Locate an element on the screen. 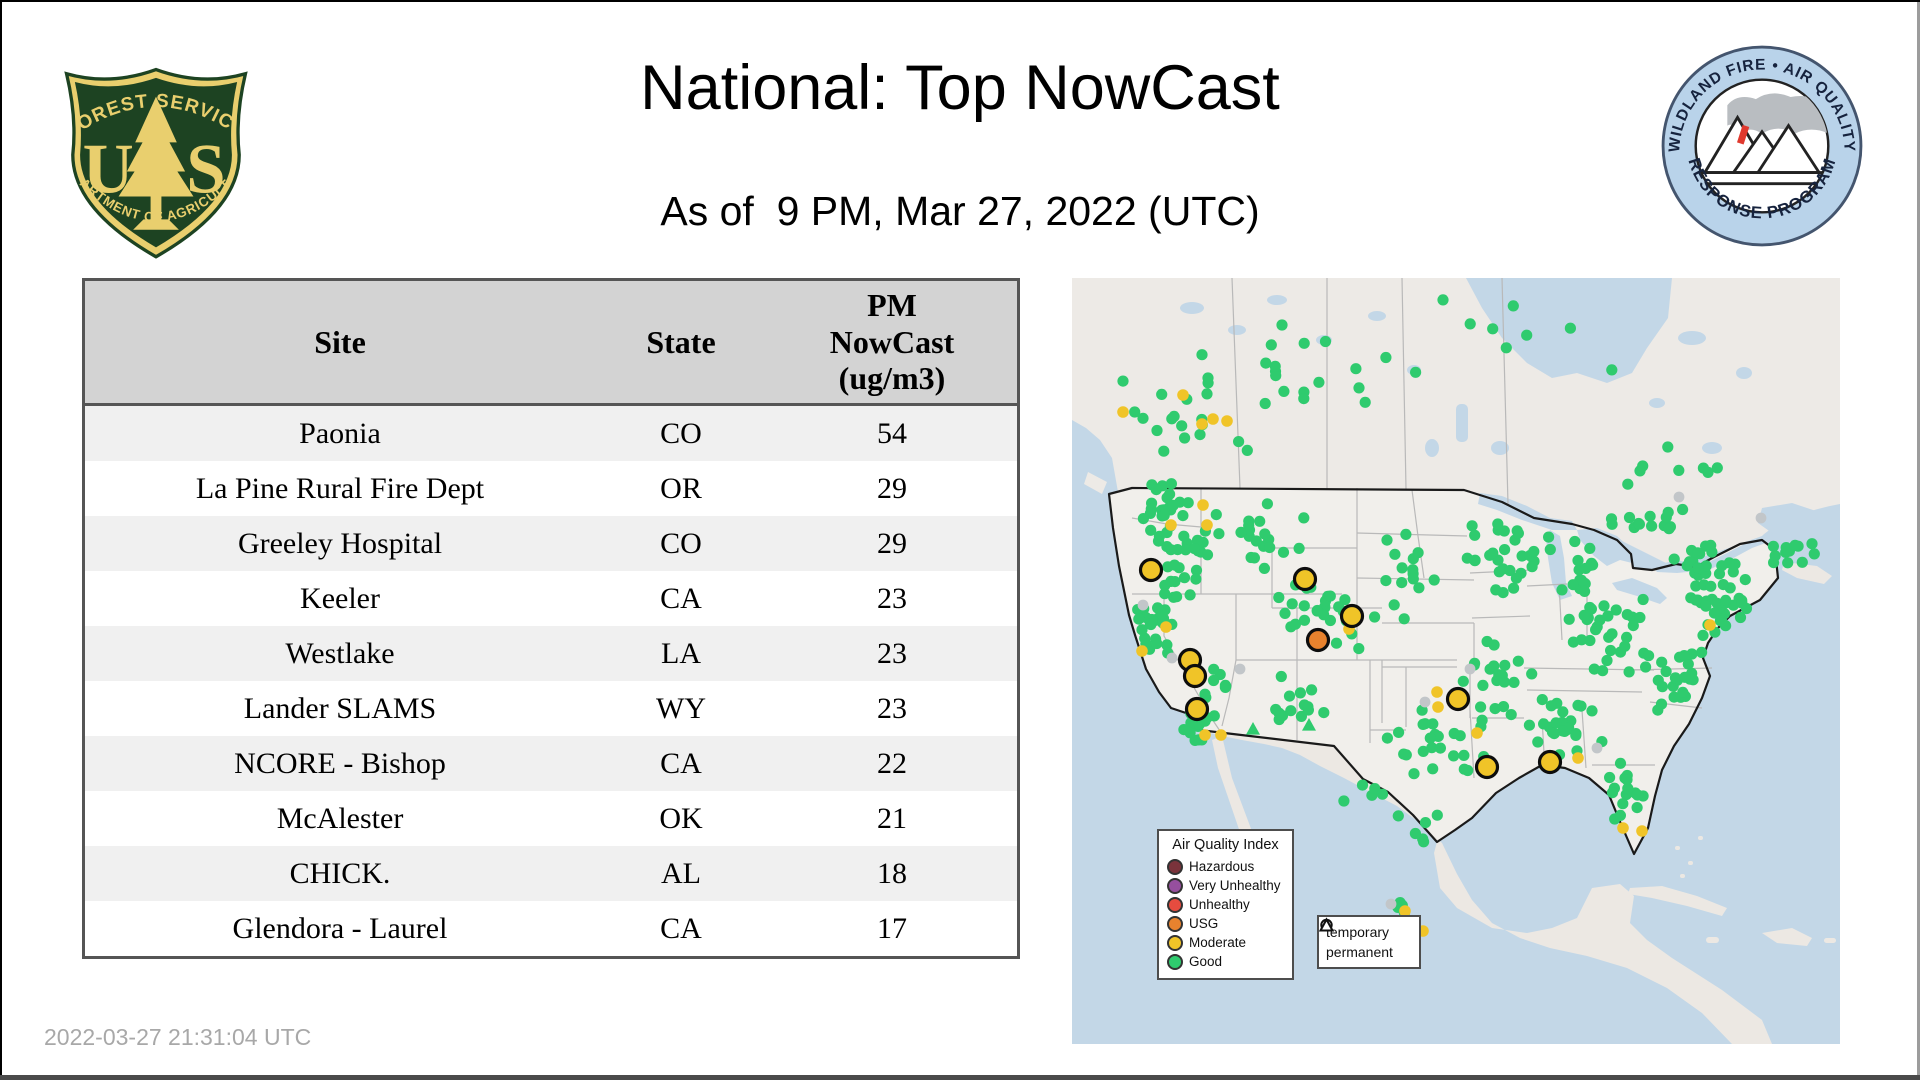 Image resolution: width=1920 pixels, height=1080 pixels. table-header-row: Site State PM NowCast (ug/m3) is located at coordinates (551, 342).